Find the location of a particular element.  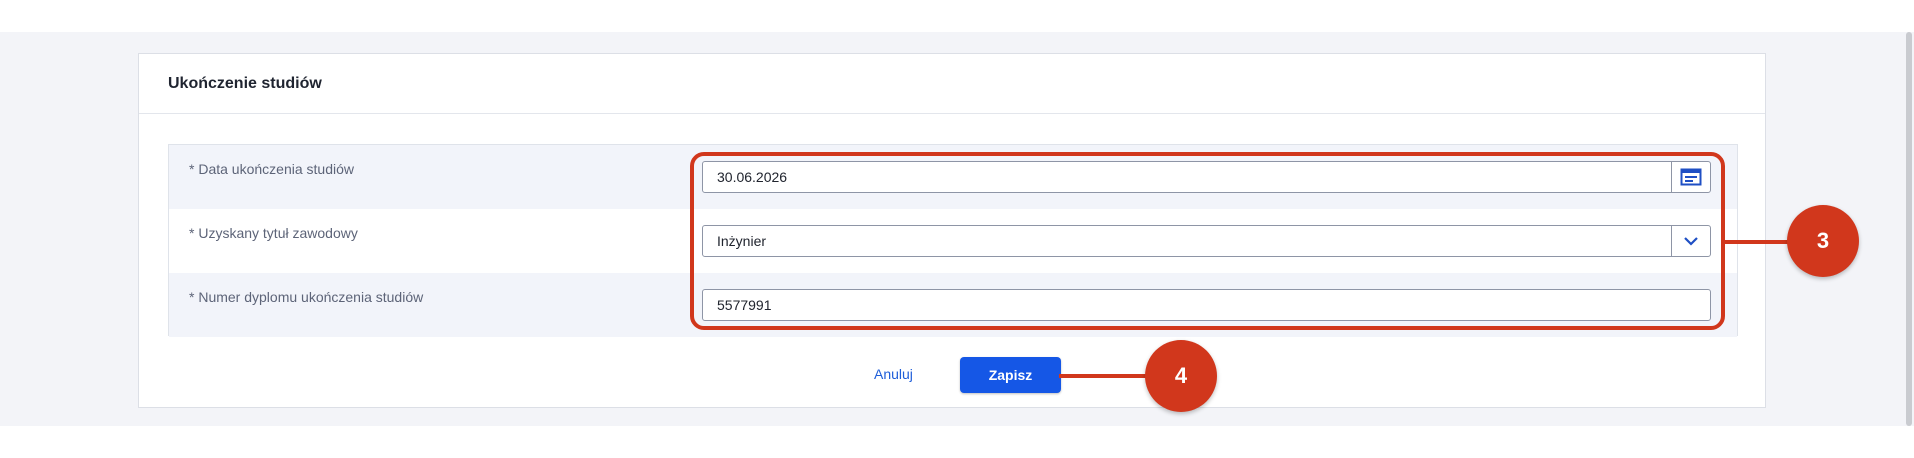

professional-title-label: * Uzyskany tytuł zawodowy is located at coordinates (273, 233).